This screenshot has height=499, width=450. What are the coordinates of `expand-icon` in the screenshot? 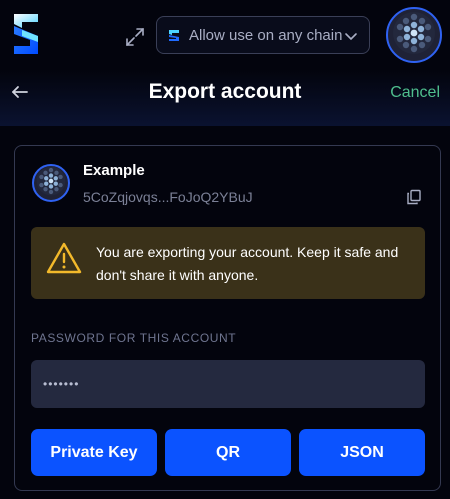 It's located at (135, 37).